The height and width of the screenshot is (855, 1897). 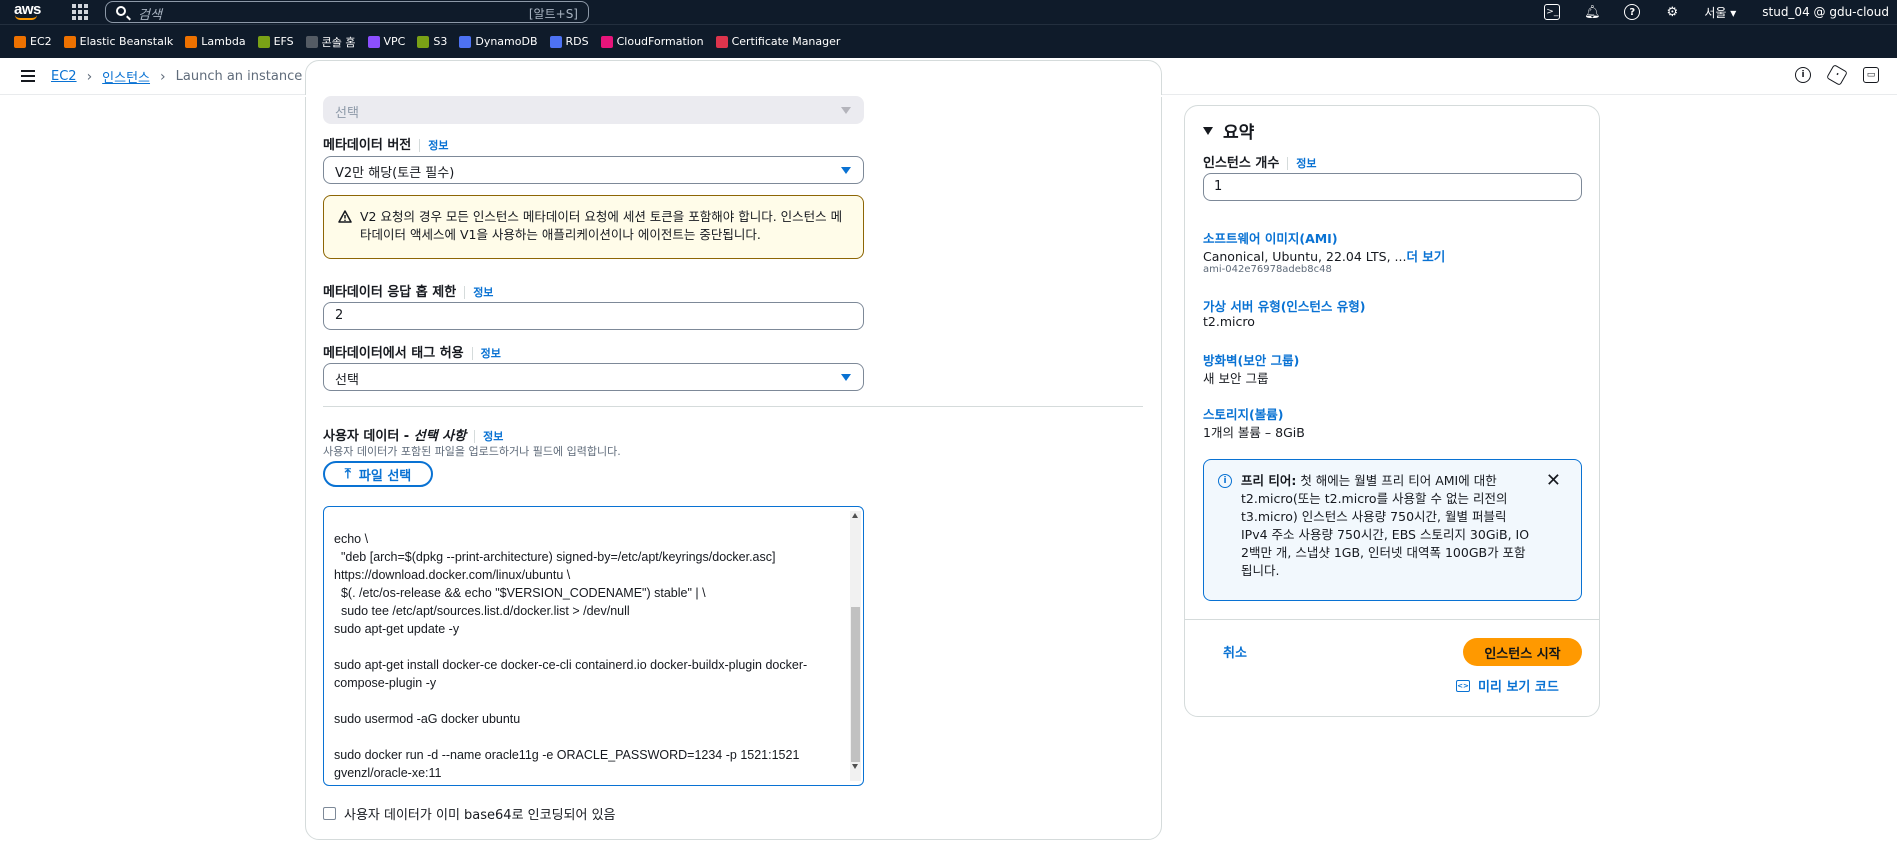 I want to click on tags-in-metadata-select: 선택, so click(x=593, y=377).